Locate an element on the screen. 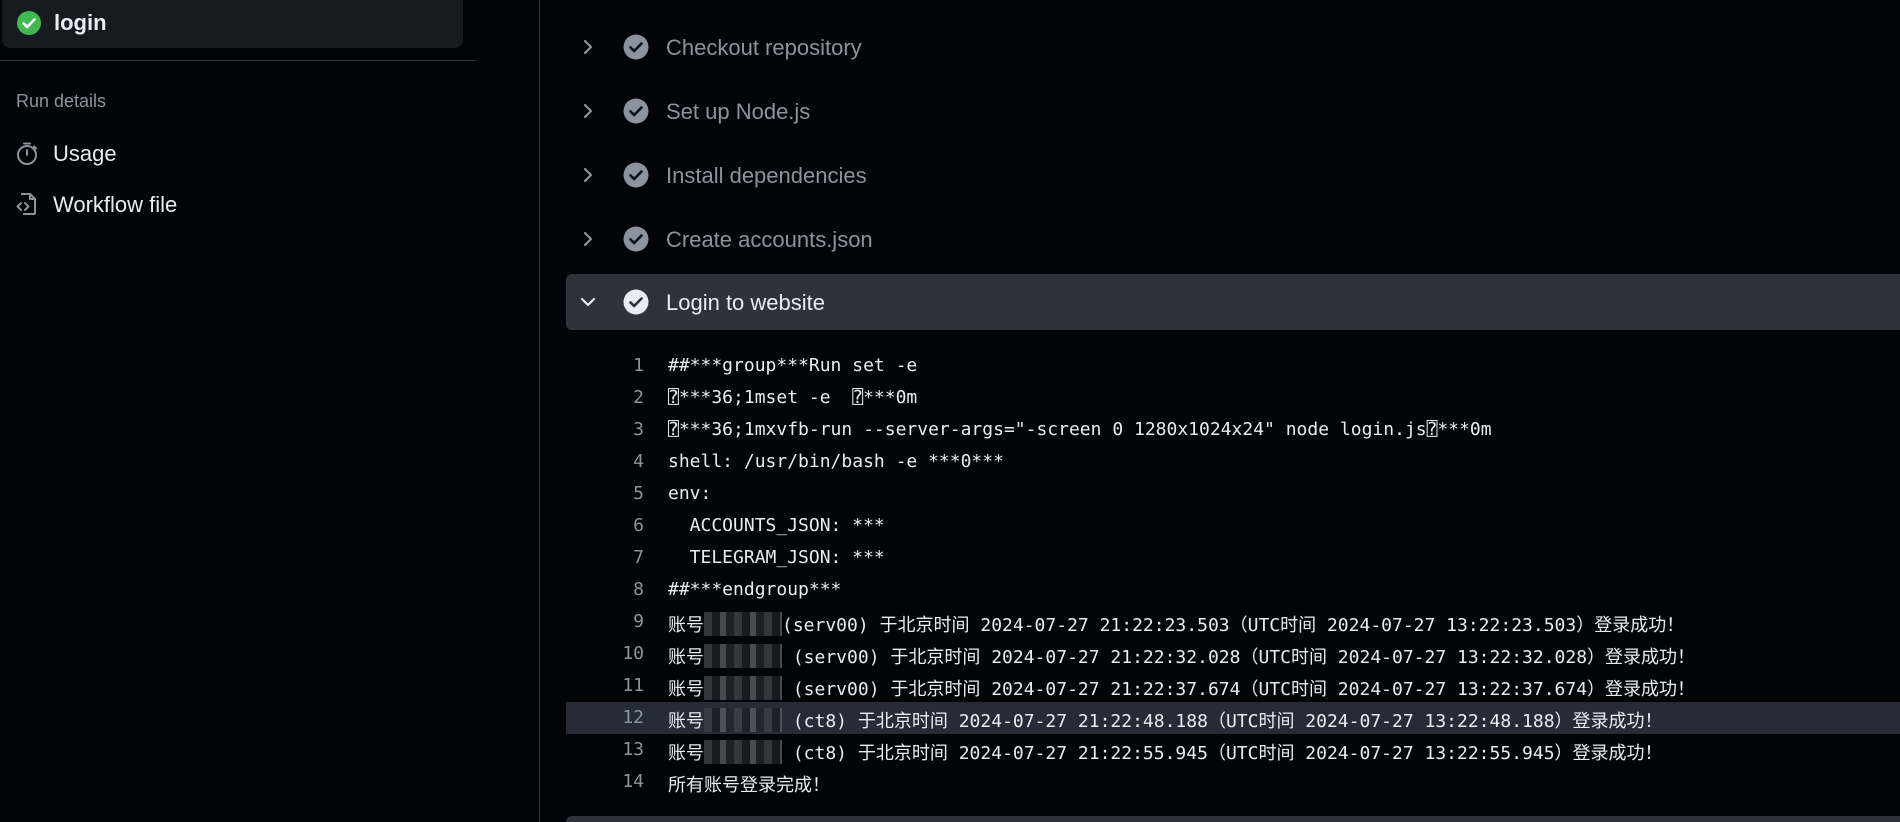  line-number: 11 is located at coordinates (605, 685).